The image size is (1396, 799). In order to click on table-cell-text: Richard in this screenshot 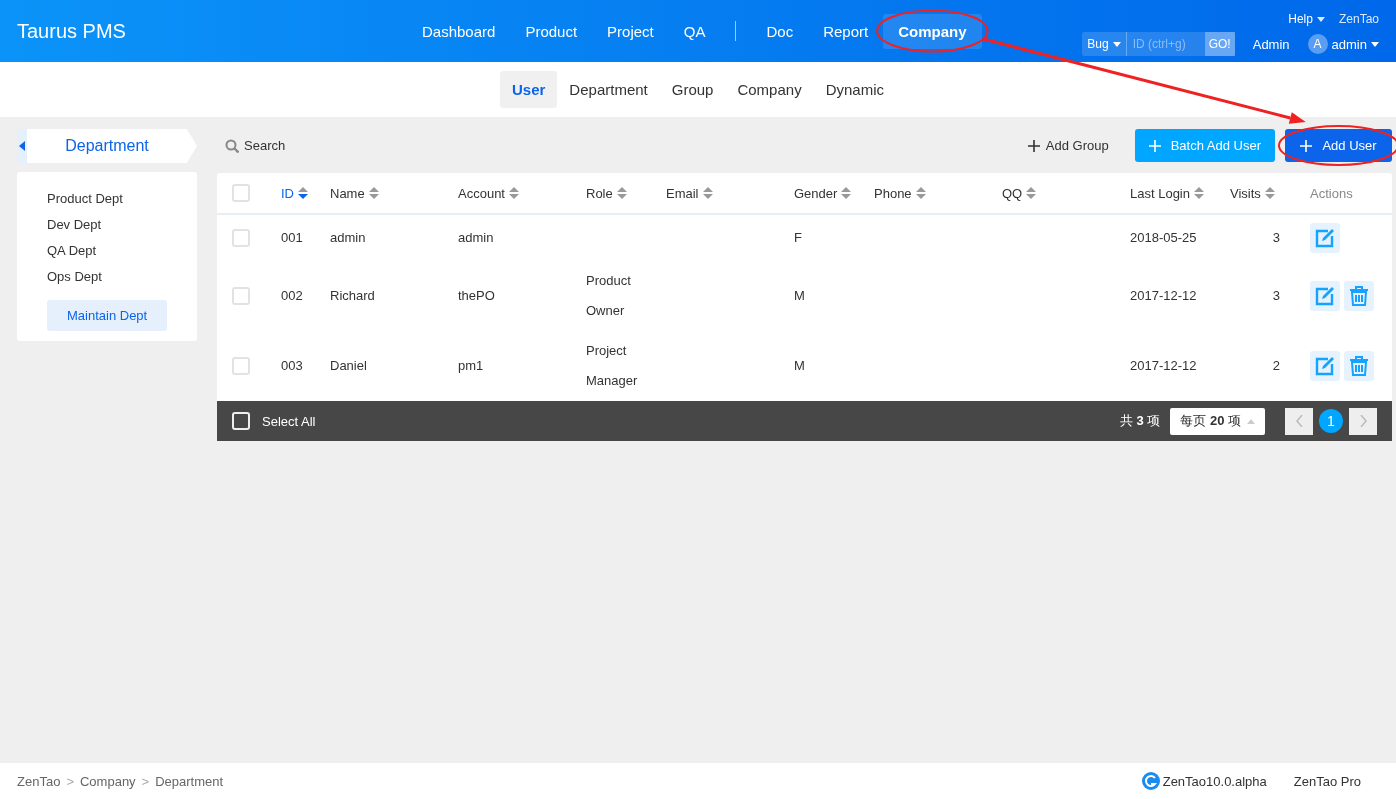, I will do `click(353, 296)`.